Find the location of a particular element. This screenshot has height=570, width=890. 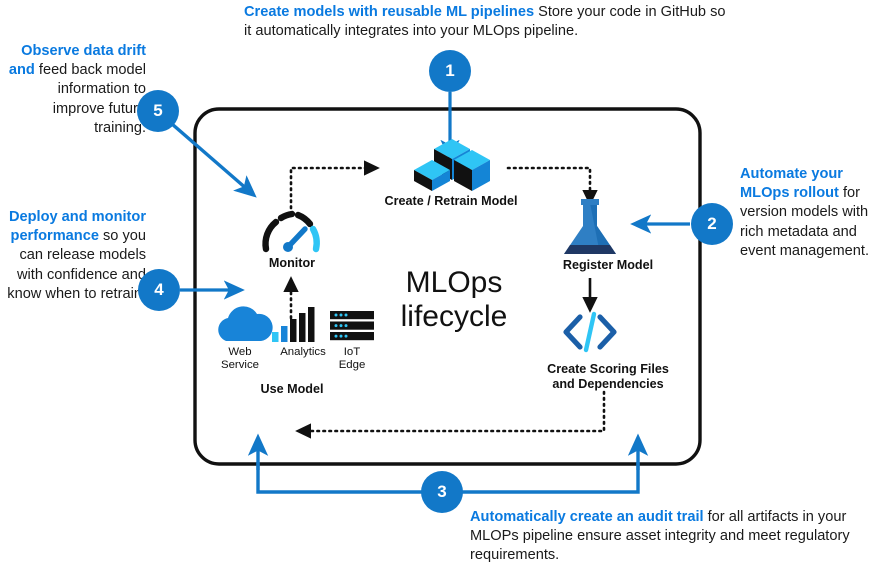

node-label-create-scoring-files: Create Scoring Files and Dependencies is located at coordinates (608, 377).